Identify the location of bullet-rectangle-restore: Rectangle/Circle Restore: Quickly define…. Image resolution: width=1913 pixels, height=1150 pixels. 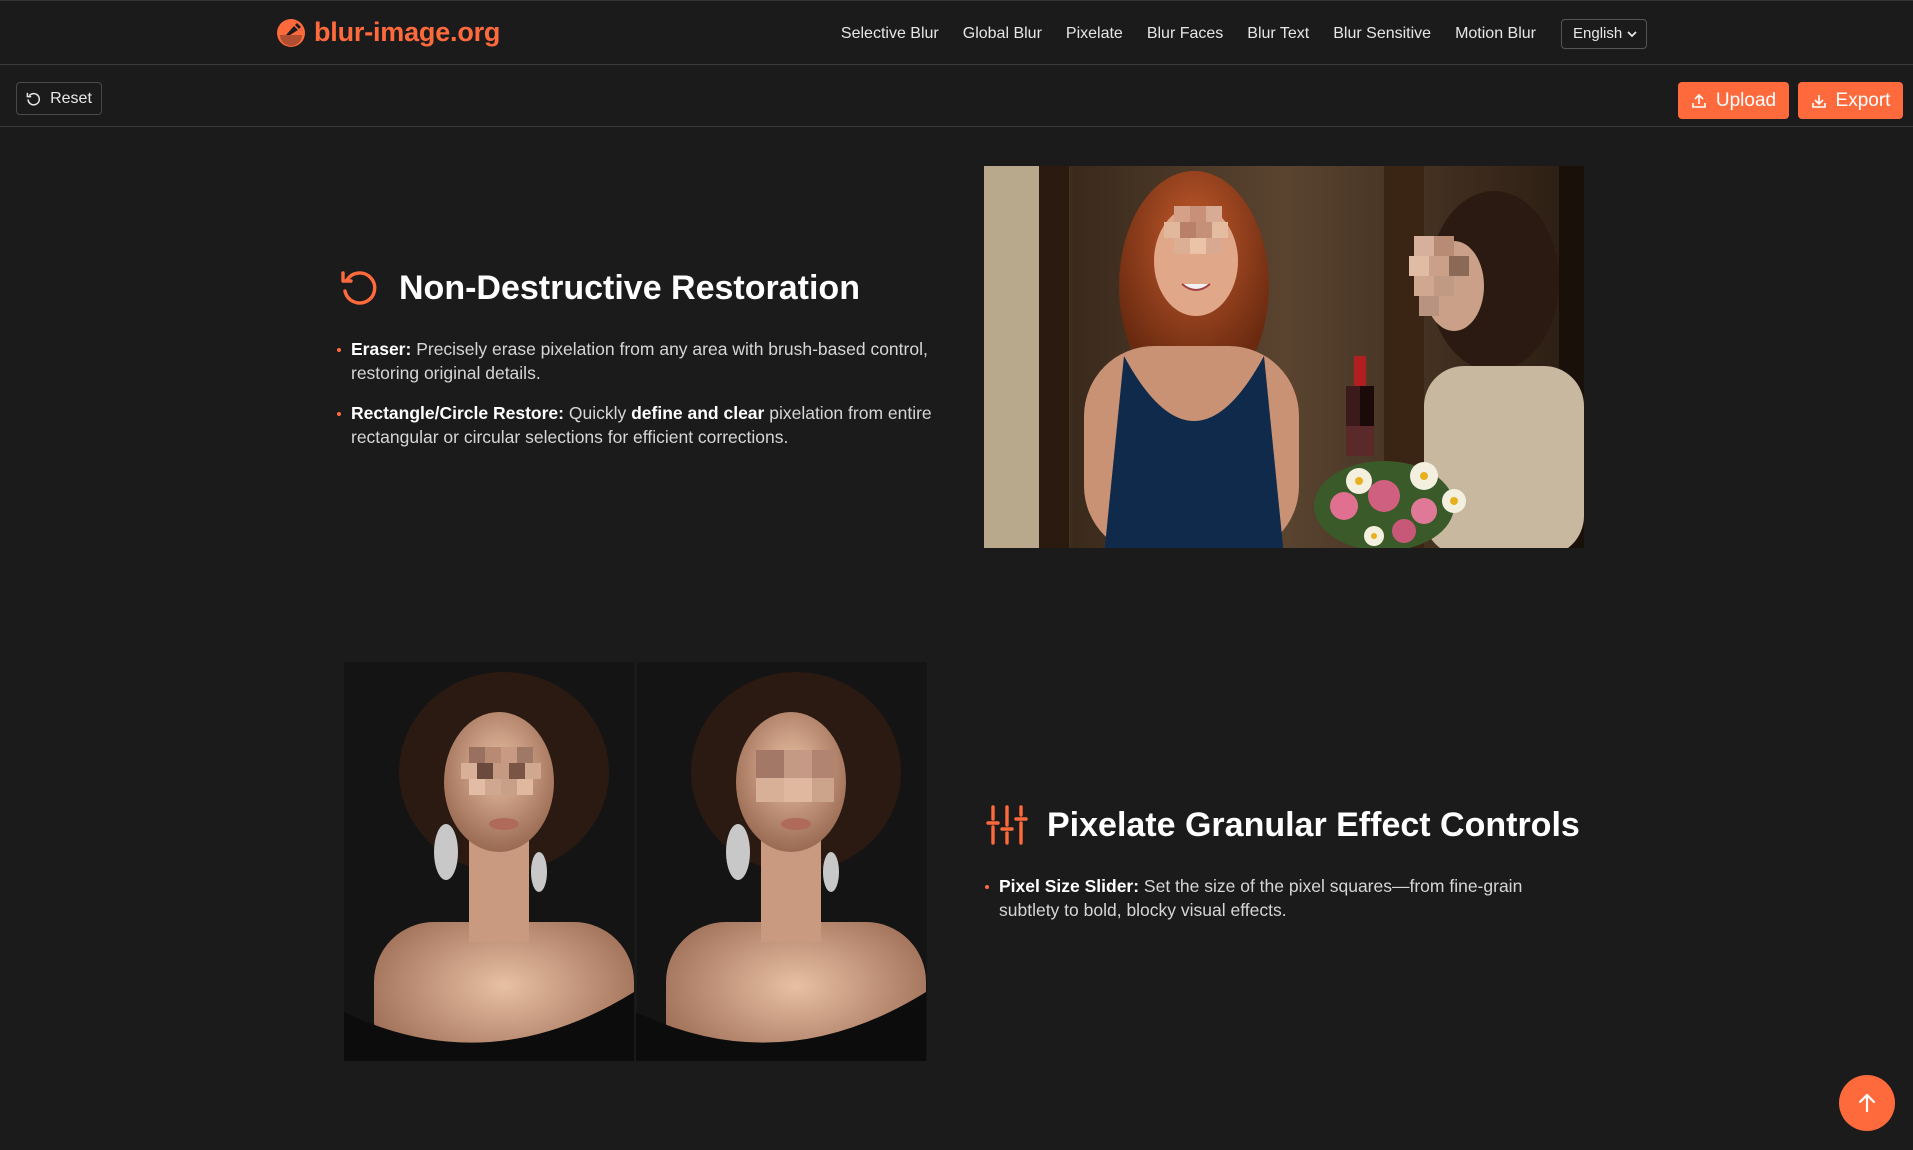
(636, 425).